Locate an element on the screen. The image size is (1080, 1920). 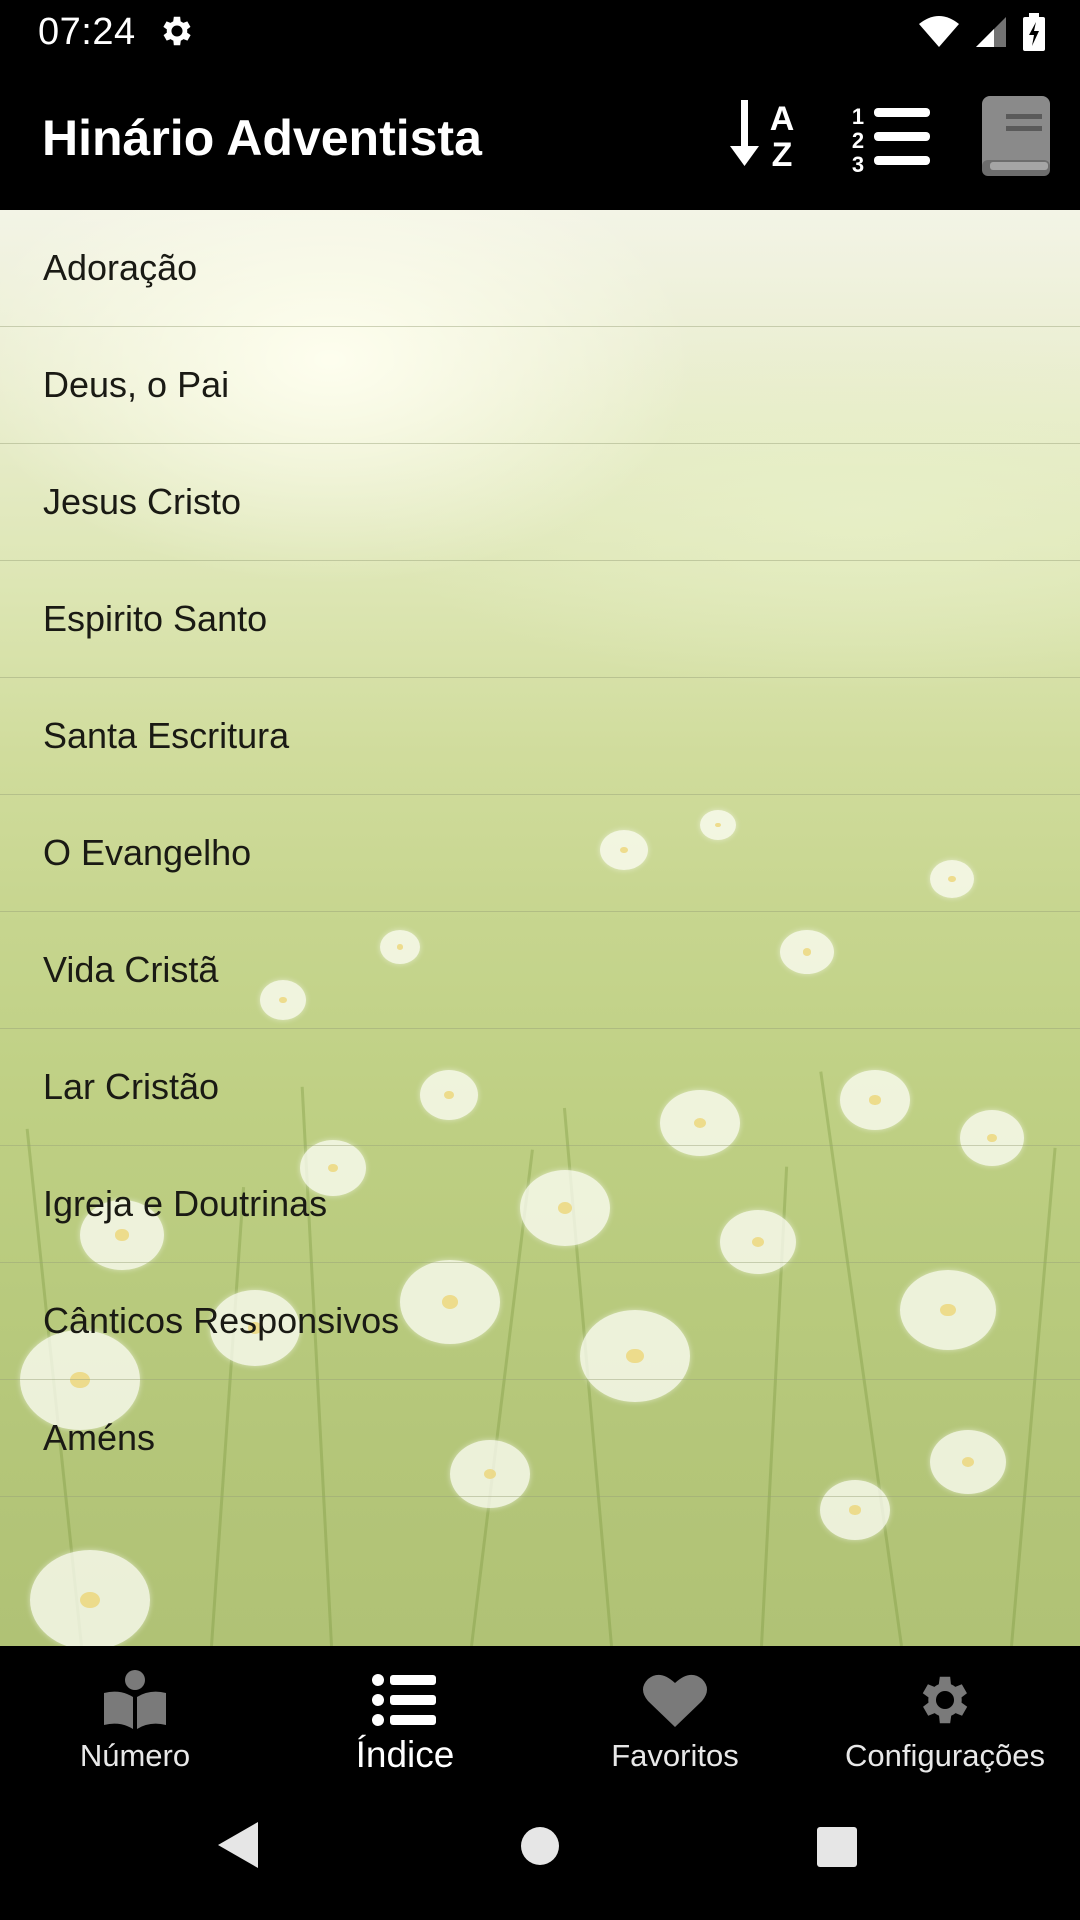
wifi-icon is located at coordinates (939, 31).